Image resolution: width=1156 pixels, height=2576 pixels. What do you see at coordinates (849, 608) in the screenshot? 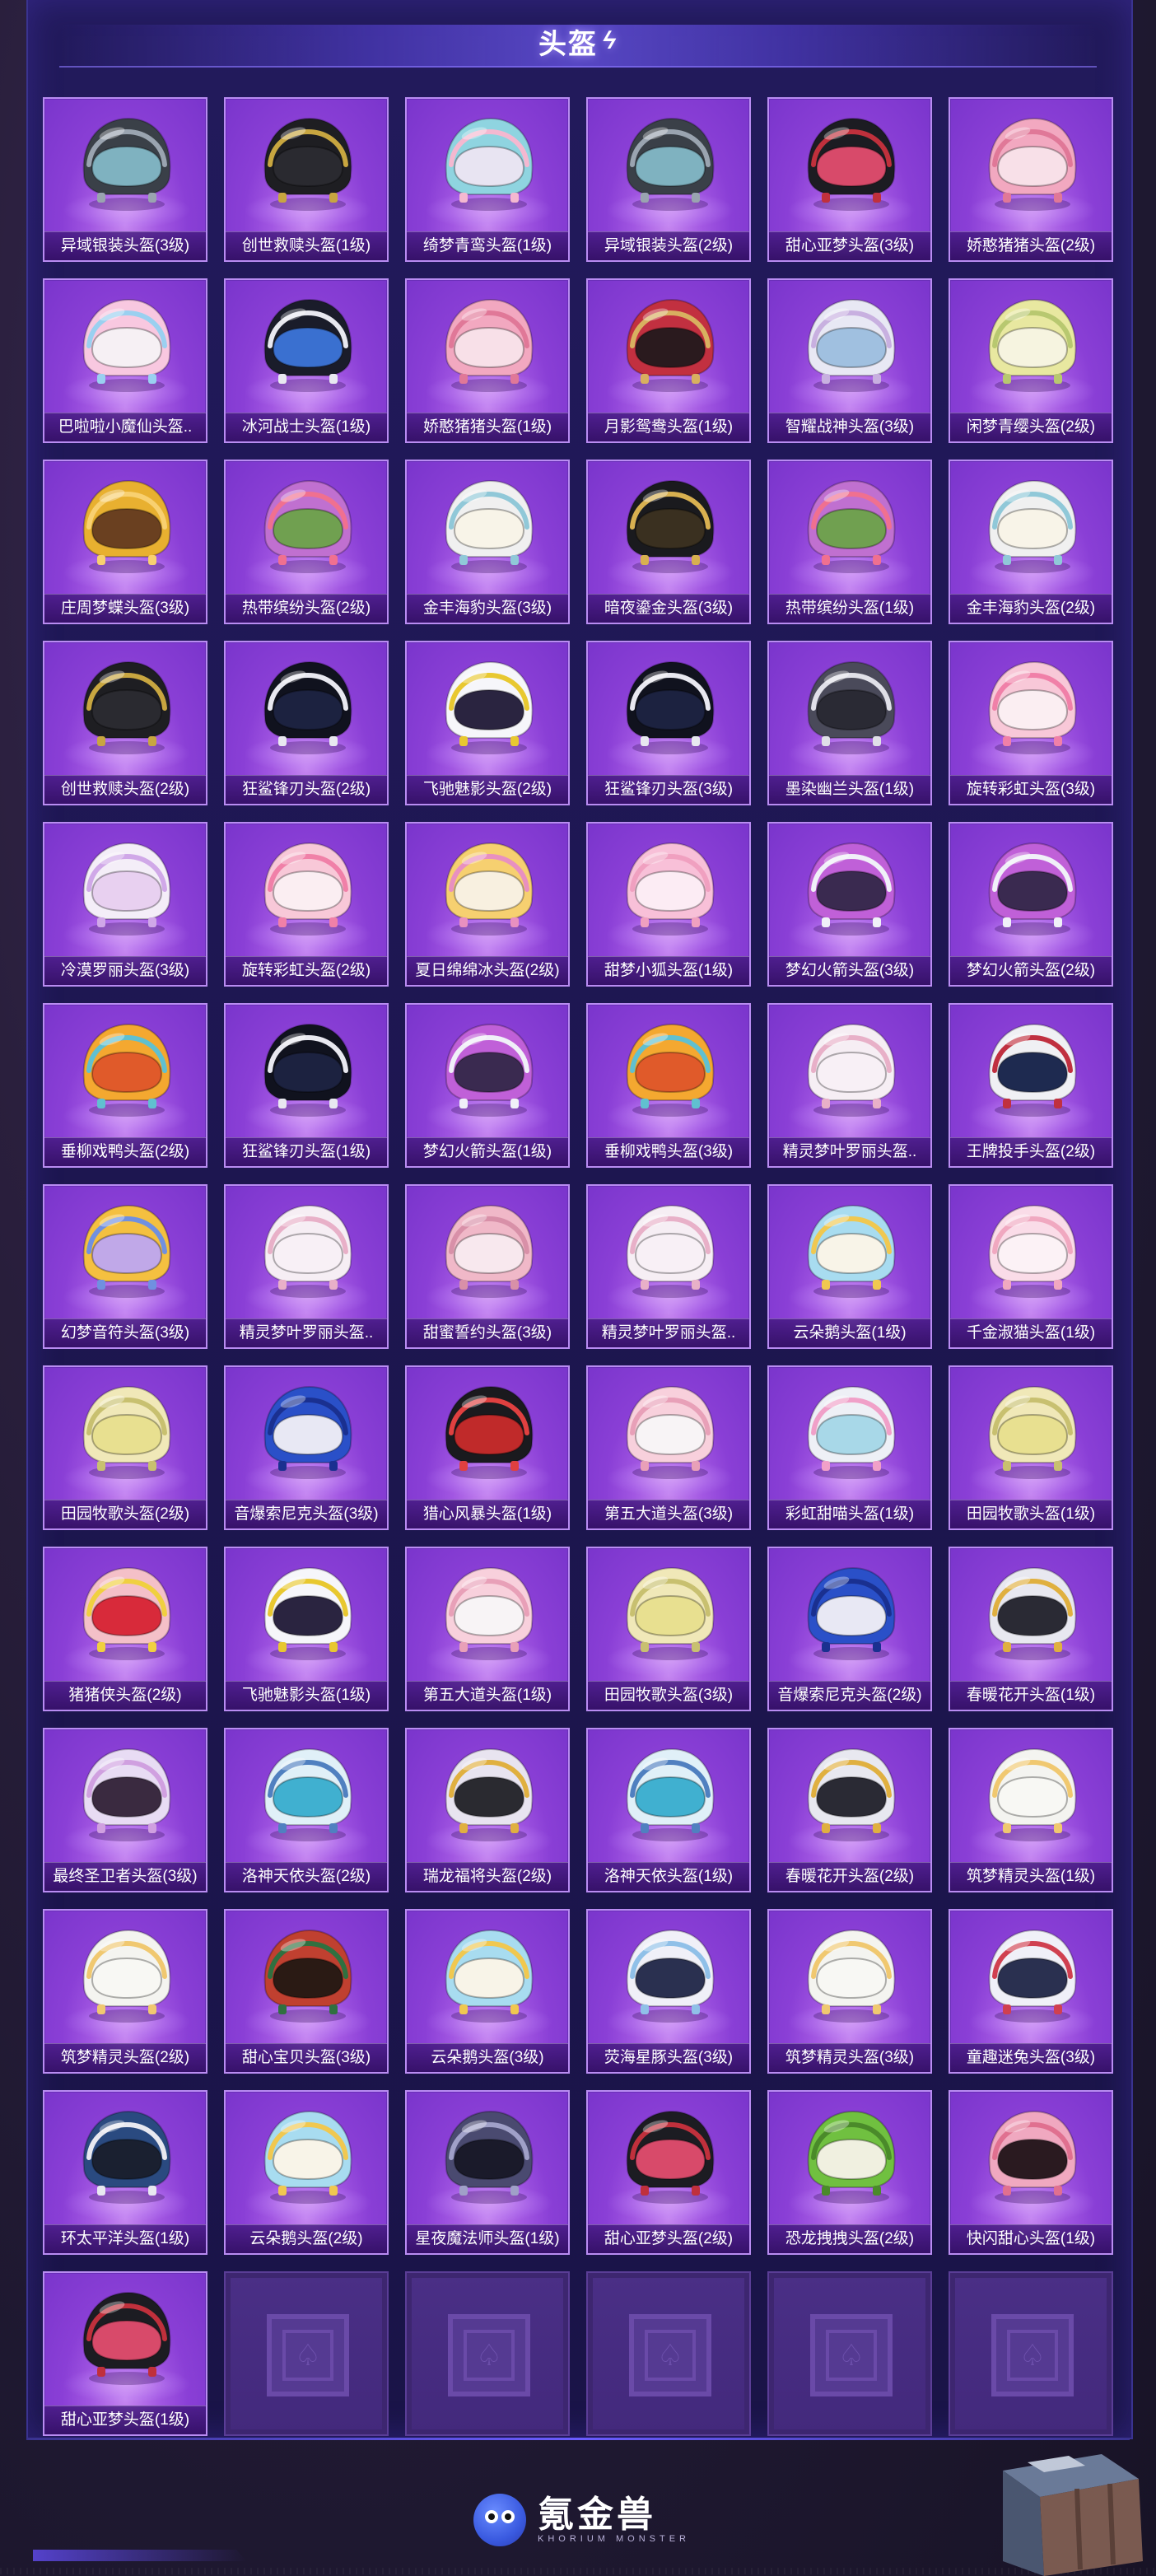
I see `helmet-name: 热带缤纷头盔(1级)` at bounding box center [849, 608].